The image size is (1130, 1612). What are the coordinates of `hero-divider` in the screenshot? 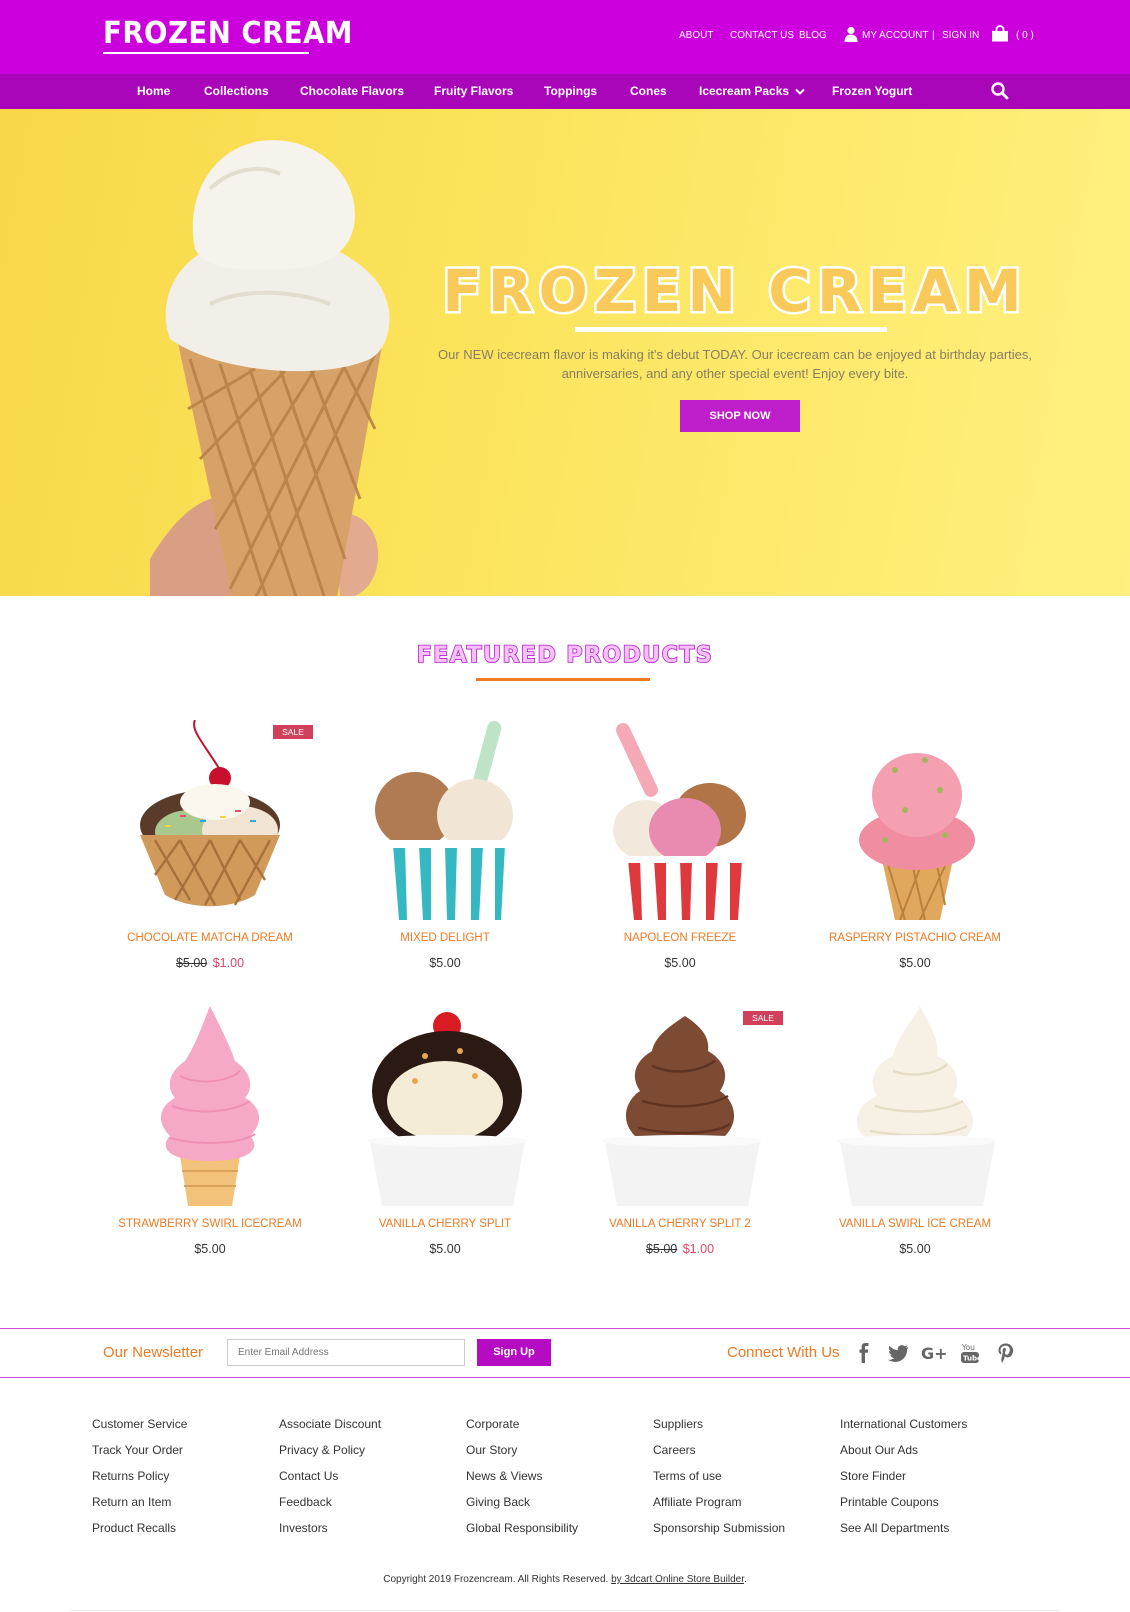 It's located at (731, 329).